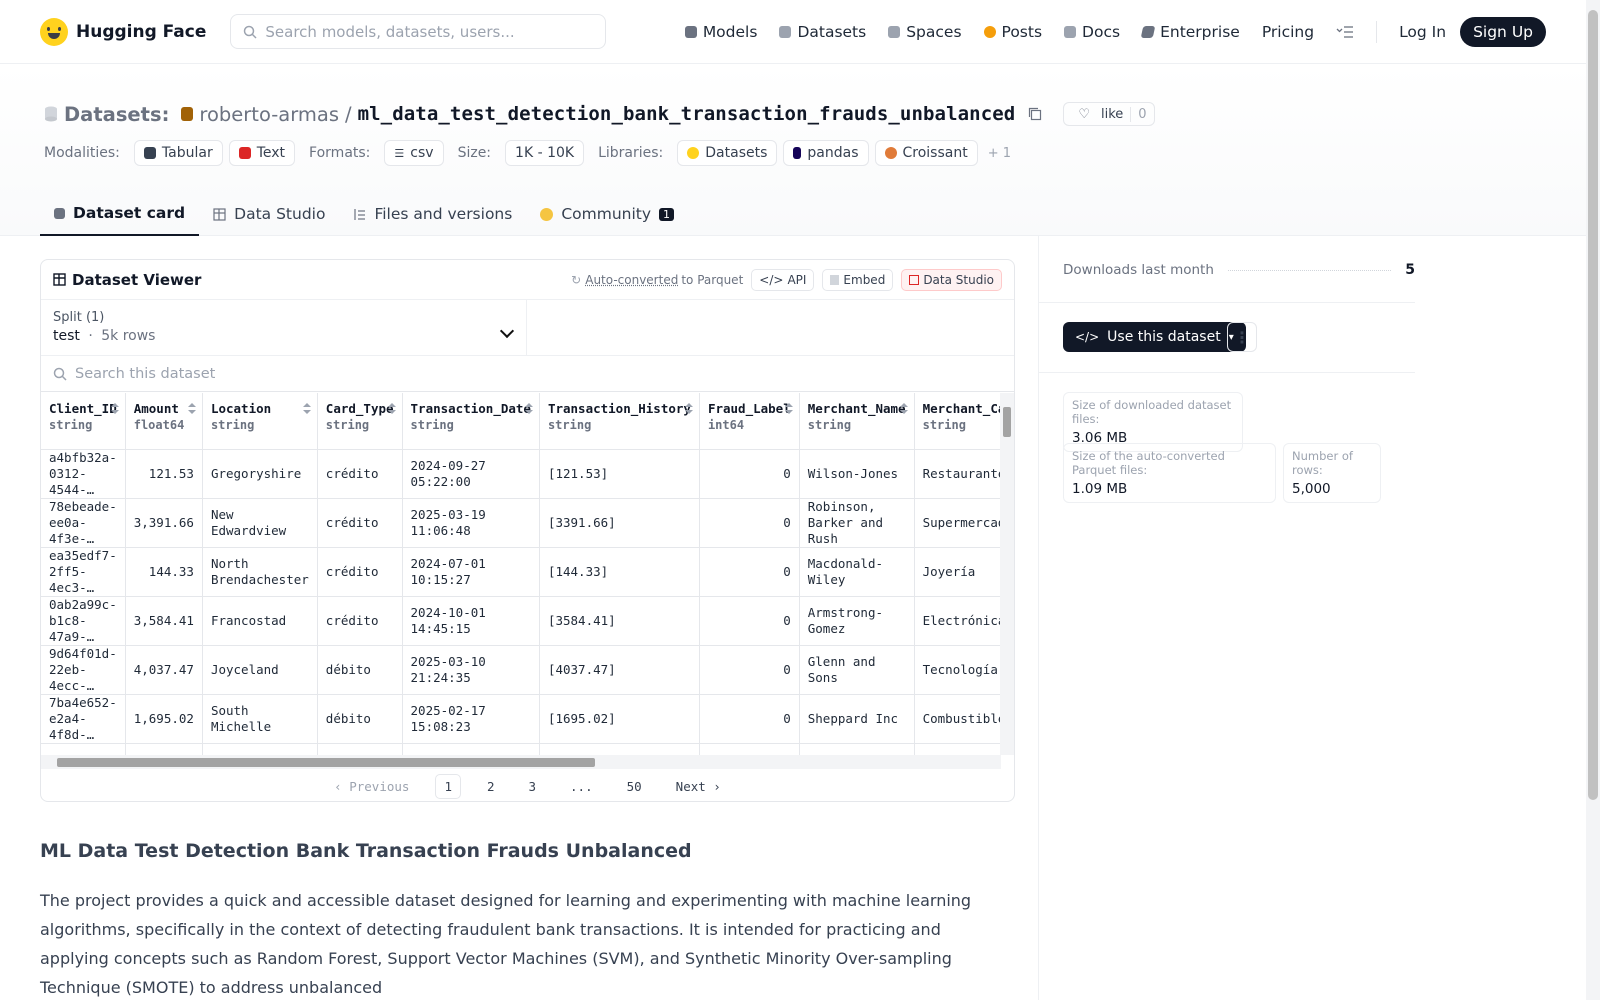 This screenshot has height=1002, width=1600. Describe the element at coordinates (163, 421) in the screenshot. I see `column-header: Amount float64` at that location.